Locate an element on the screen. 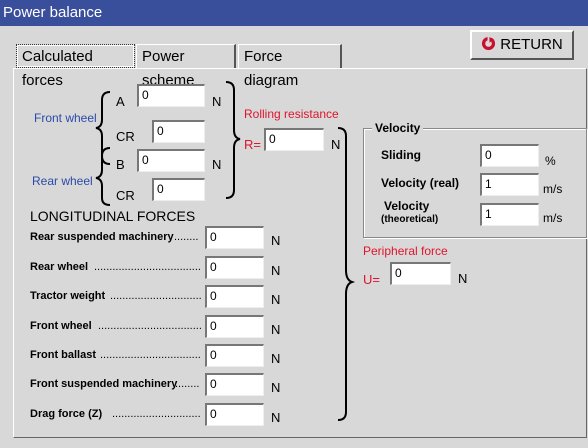 This screenshot has height=448, width=588. velocity-theoretical-label: Velocity is located at coordinates (407, 206).